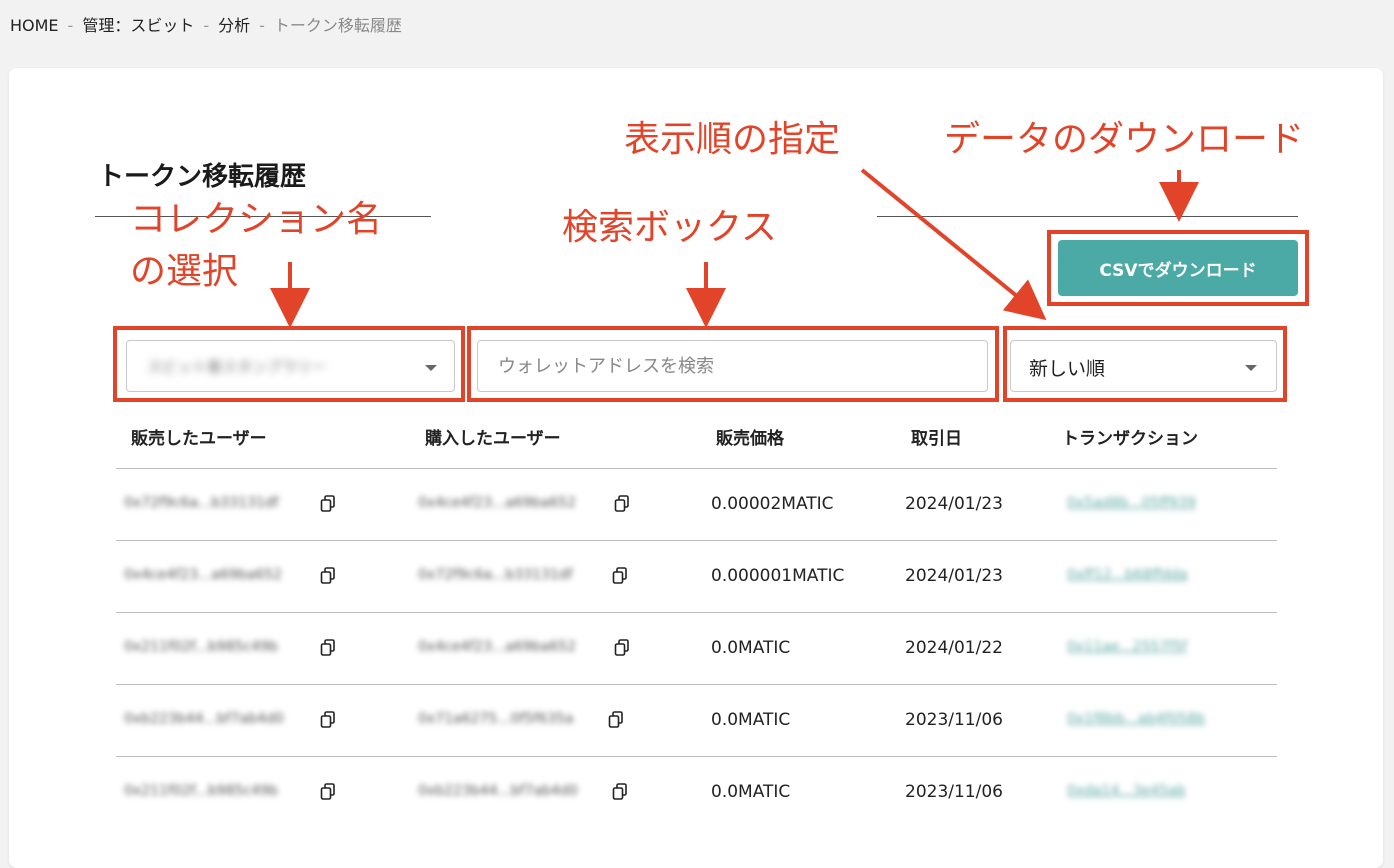 This screenshot has width=1394, height=868. What do you see at coordinates (337, 25) in the screenshot?
I see `breadcrumb-current: トークン移転履歴` at bounding box center [337, 25].